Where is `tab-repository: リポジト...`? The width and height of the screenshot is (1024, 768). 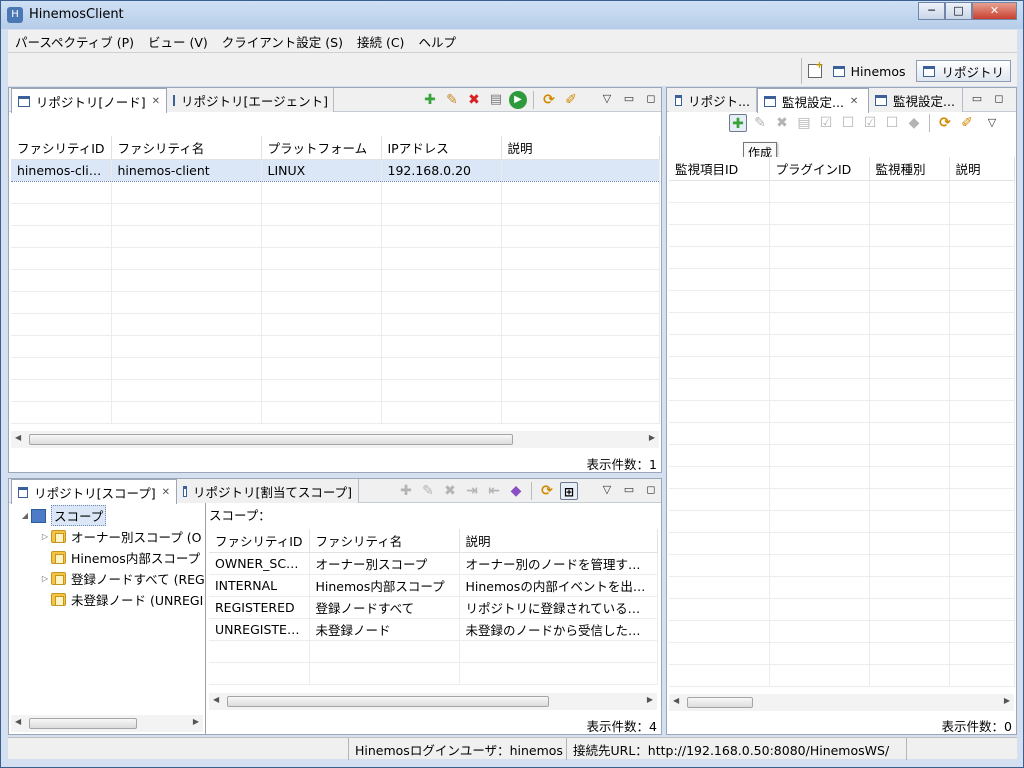
tab-repository: リポジト... is located at coordinates (713, 100).